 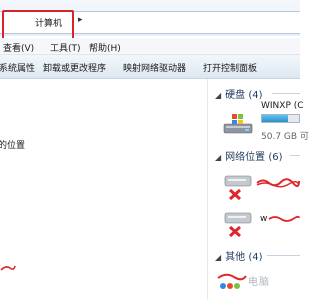 What do you see at coordinates (254, 157) in the screenshot?
I see `section-network-locations-label: 网络位置 (6)` at bounding box center [254, 157].